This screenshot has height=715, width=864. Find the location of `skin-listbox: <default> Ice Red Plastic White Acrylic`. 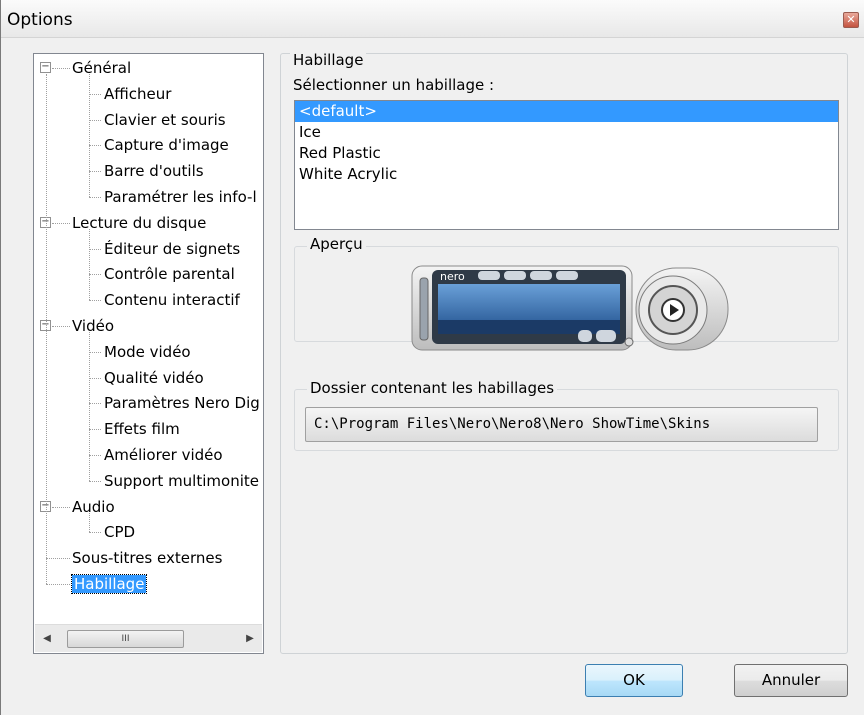

skin-listbox: <default> Ice Red Plastic White Acrylic is located at coordinates (566, 165).